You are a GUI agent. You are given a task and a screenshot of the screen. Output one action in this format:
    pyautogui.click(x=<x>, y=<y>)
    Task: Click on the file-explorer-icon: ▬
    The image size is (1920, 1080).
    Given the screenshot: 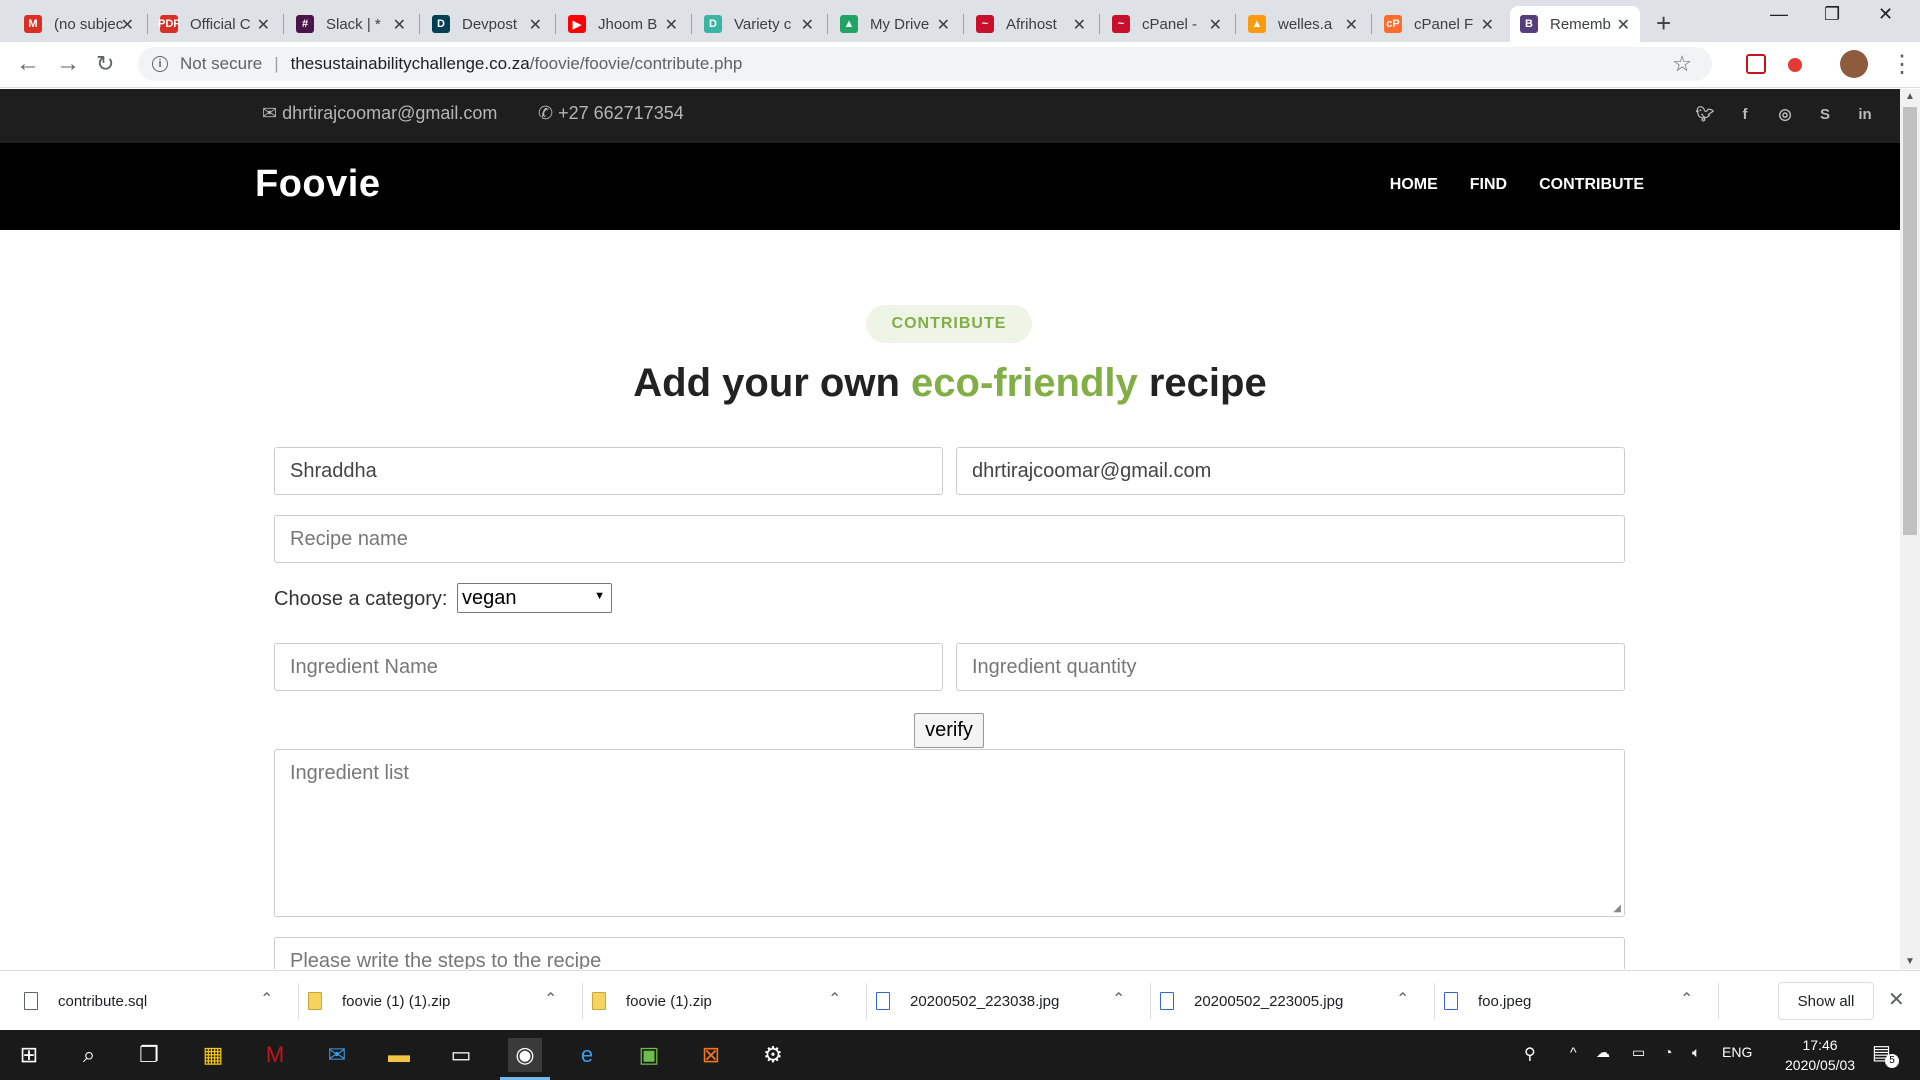 What is the action you would take?
    pyautogui.click(x=399, y=1055)
    